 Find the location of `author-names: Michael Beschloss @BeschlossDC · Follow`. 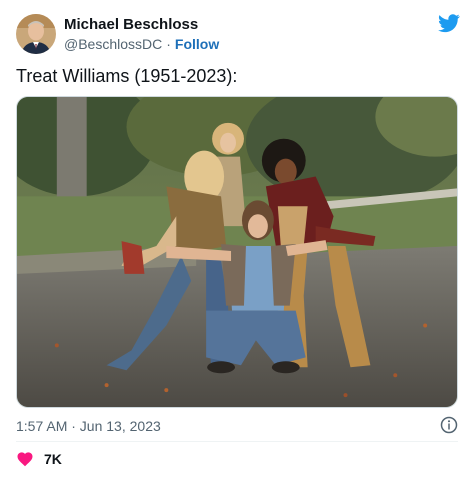

author-names: Michael Beschloss @BeschlossDC · Follow is located at coordinates (141, 34).